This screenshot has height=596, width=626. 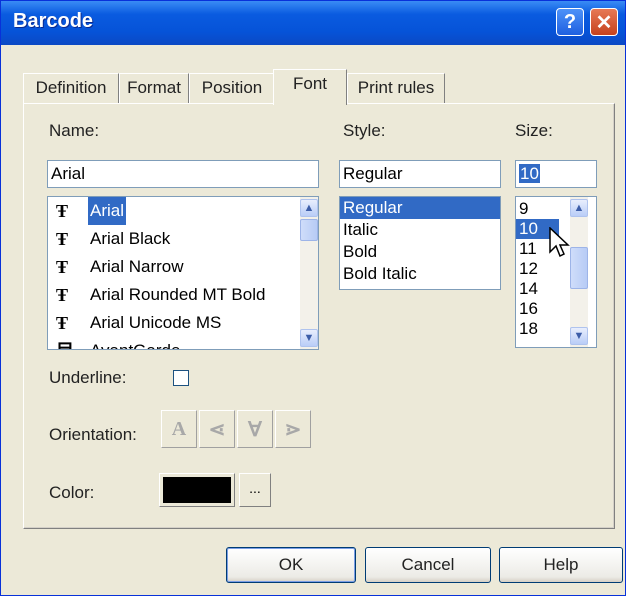 I want to click on color-swatch-fill, so click(x=197, y=490).